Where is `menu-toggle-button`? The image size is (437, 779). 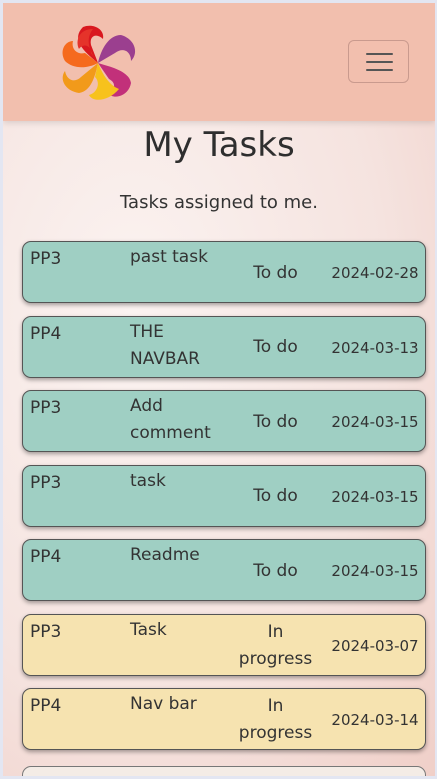
menu-toggle-button is located at coordinates (378, 61).